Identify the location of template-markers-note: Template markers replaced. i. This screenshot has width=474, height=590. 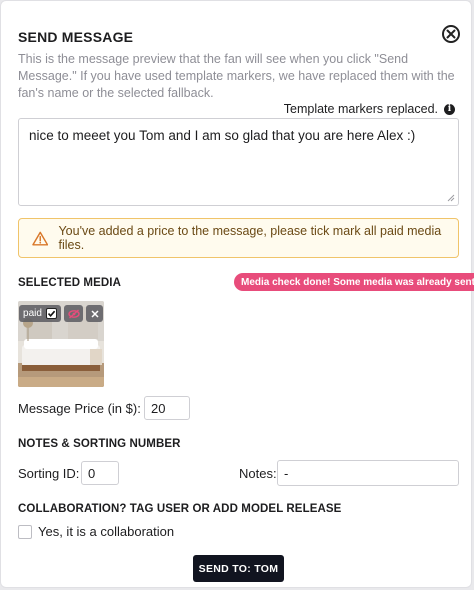
(369, 109).